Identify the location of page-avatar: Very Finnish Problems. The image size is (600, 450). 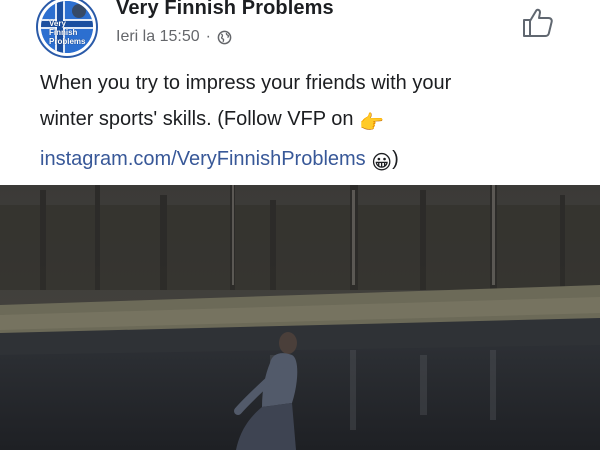
(67, 29).